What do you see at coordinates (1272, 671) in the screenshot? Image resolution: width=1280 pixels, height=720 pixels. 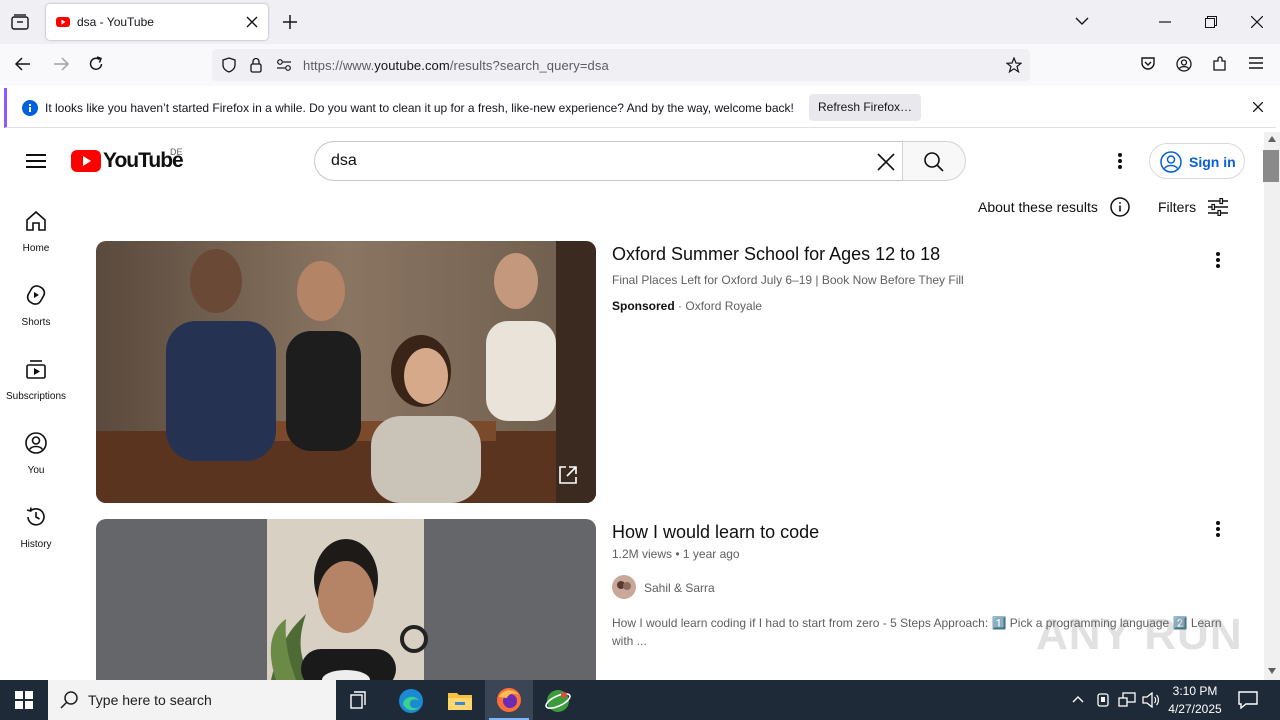 I see `scroll-down-arrow-icon` at bounding box center [1272, 671].